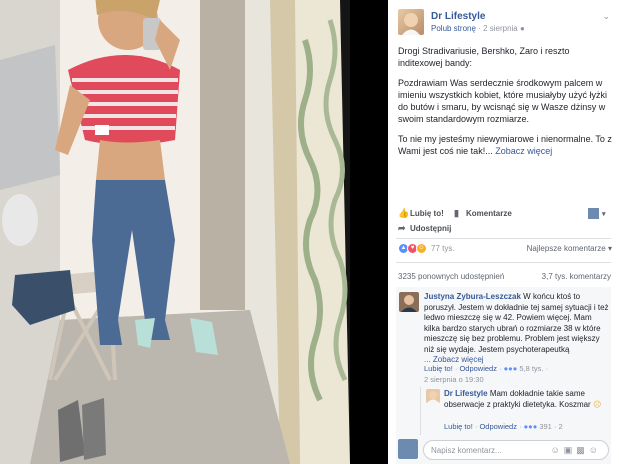  What do you see at coordinates (438, 368) in the screenshot?
I see `comment-like-link: Lubię to!` at bounding box center [438, 368].